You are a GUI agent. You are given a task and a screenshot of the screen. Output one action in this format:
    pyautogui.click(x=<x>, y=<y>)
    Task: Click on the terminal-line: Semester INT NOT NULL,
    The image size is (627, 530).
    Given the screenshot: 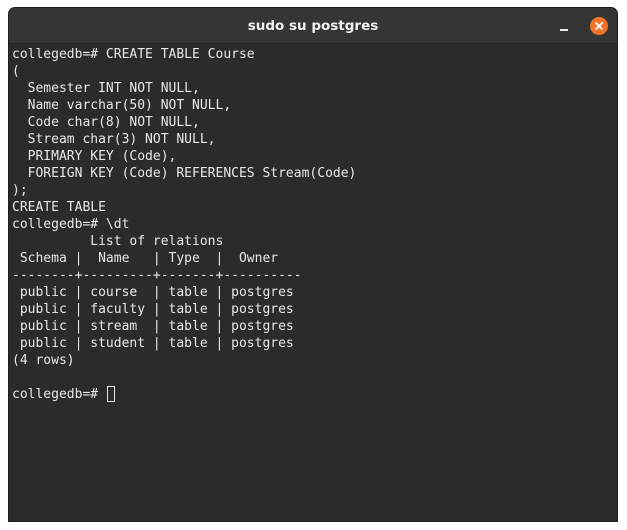 What is the action you would take?
    pyautogui.click(x=106, y=88)
    